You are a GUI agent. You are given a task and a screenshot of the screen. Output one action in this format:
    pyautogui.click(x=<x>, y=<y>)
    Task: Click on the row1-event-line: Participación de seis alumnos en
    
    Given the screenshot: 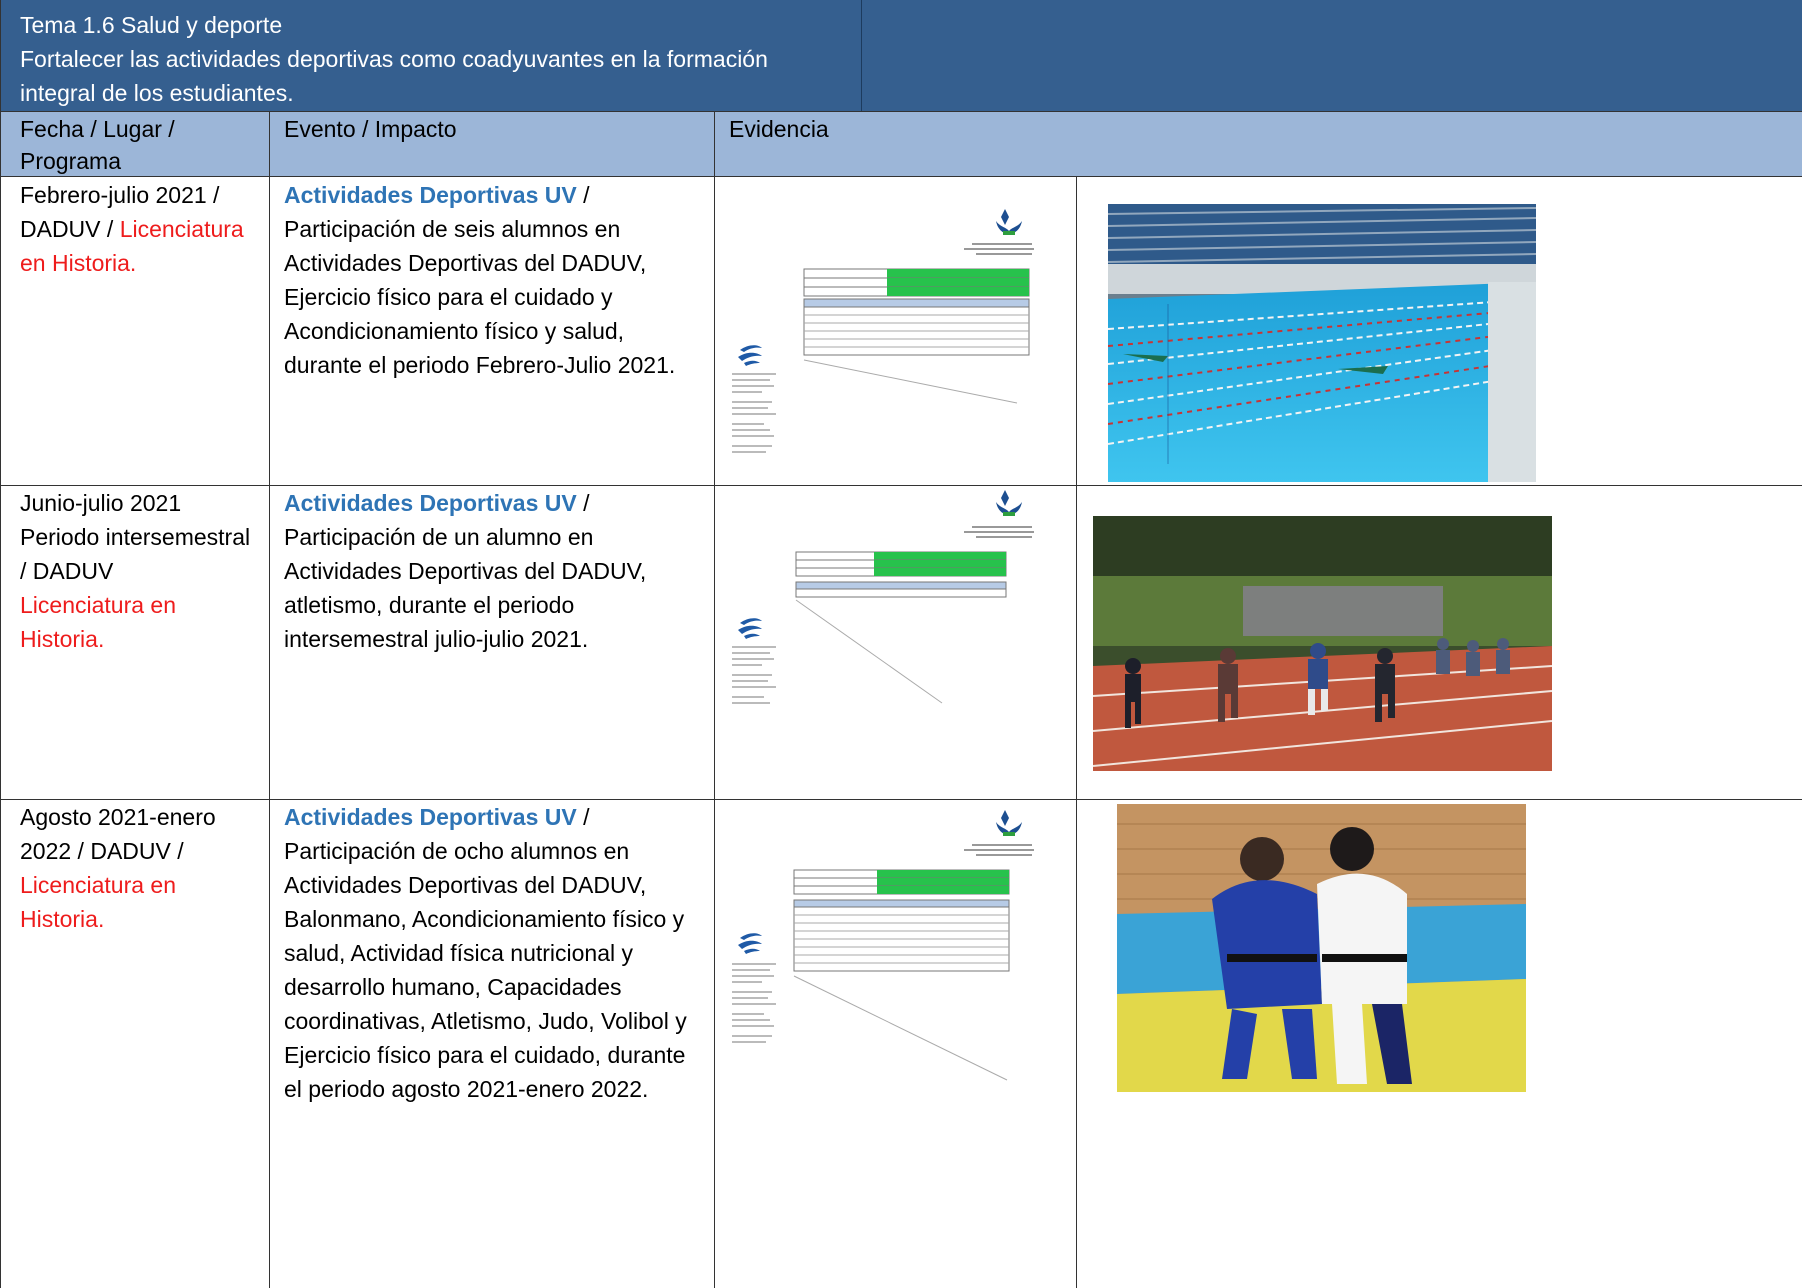 What is the action you would take?
    pyautogui.click(x=452, y=229)
    